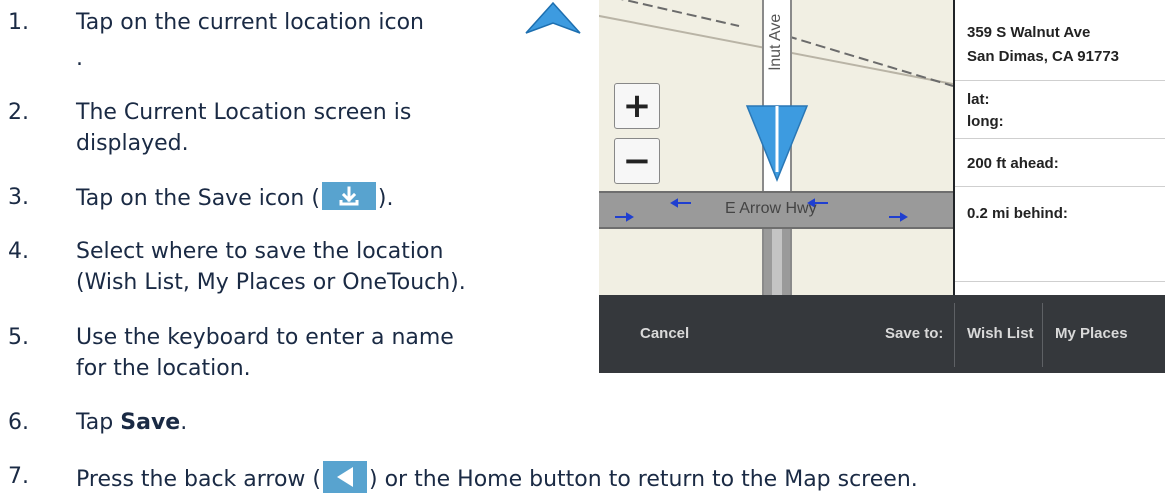  What do you see at coordinates (775, 42) in the screenshot?
I see `street-label-vertical: lnut Ave` at bounding box center [775, 42].